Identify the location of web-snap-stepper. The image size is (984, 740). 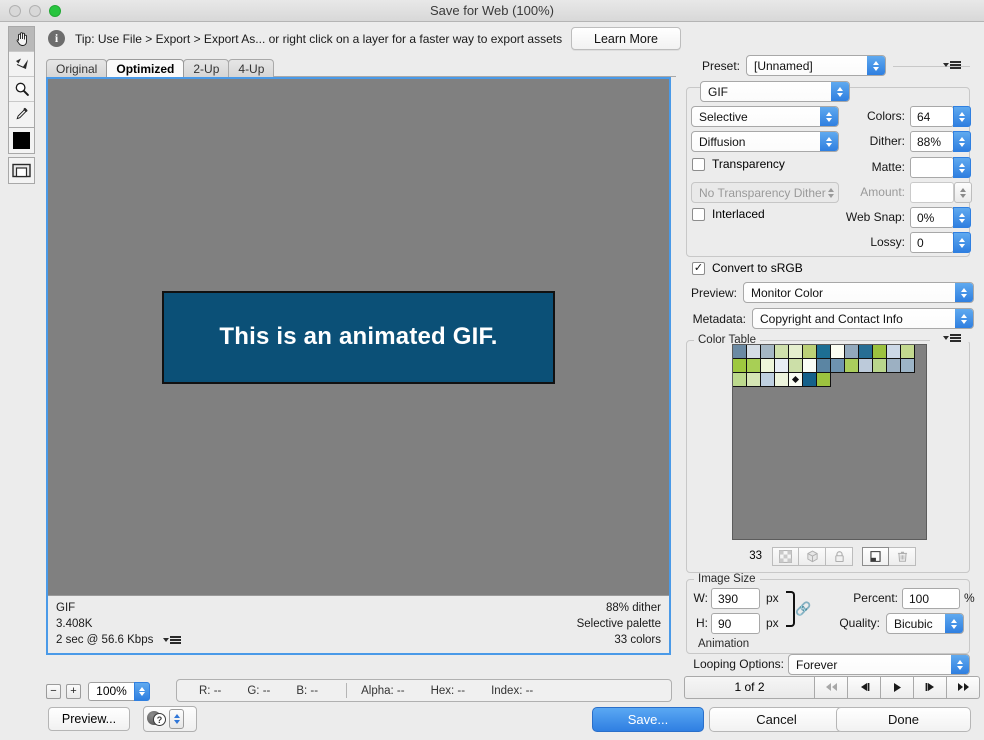
(962, 217).